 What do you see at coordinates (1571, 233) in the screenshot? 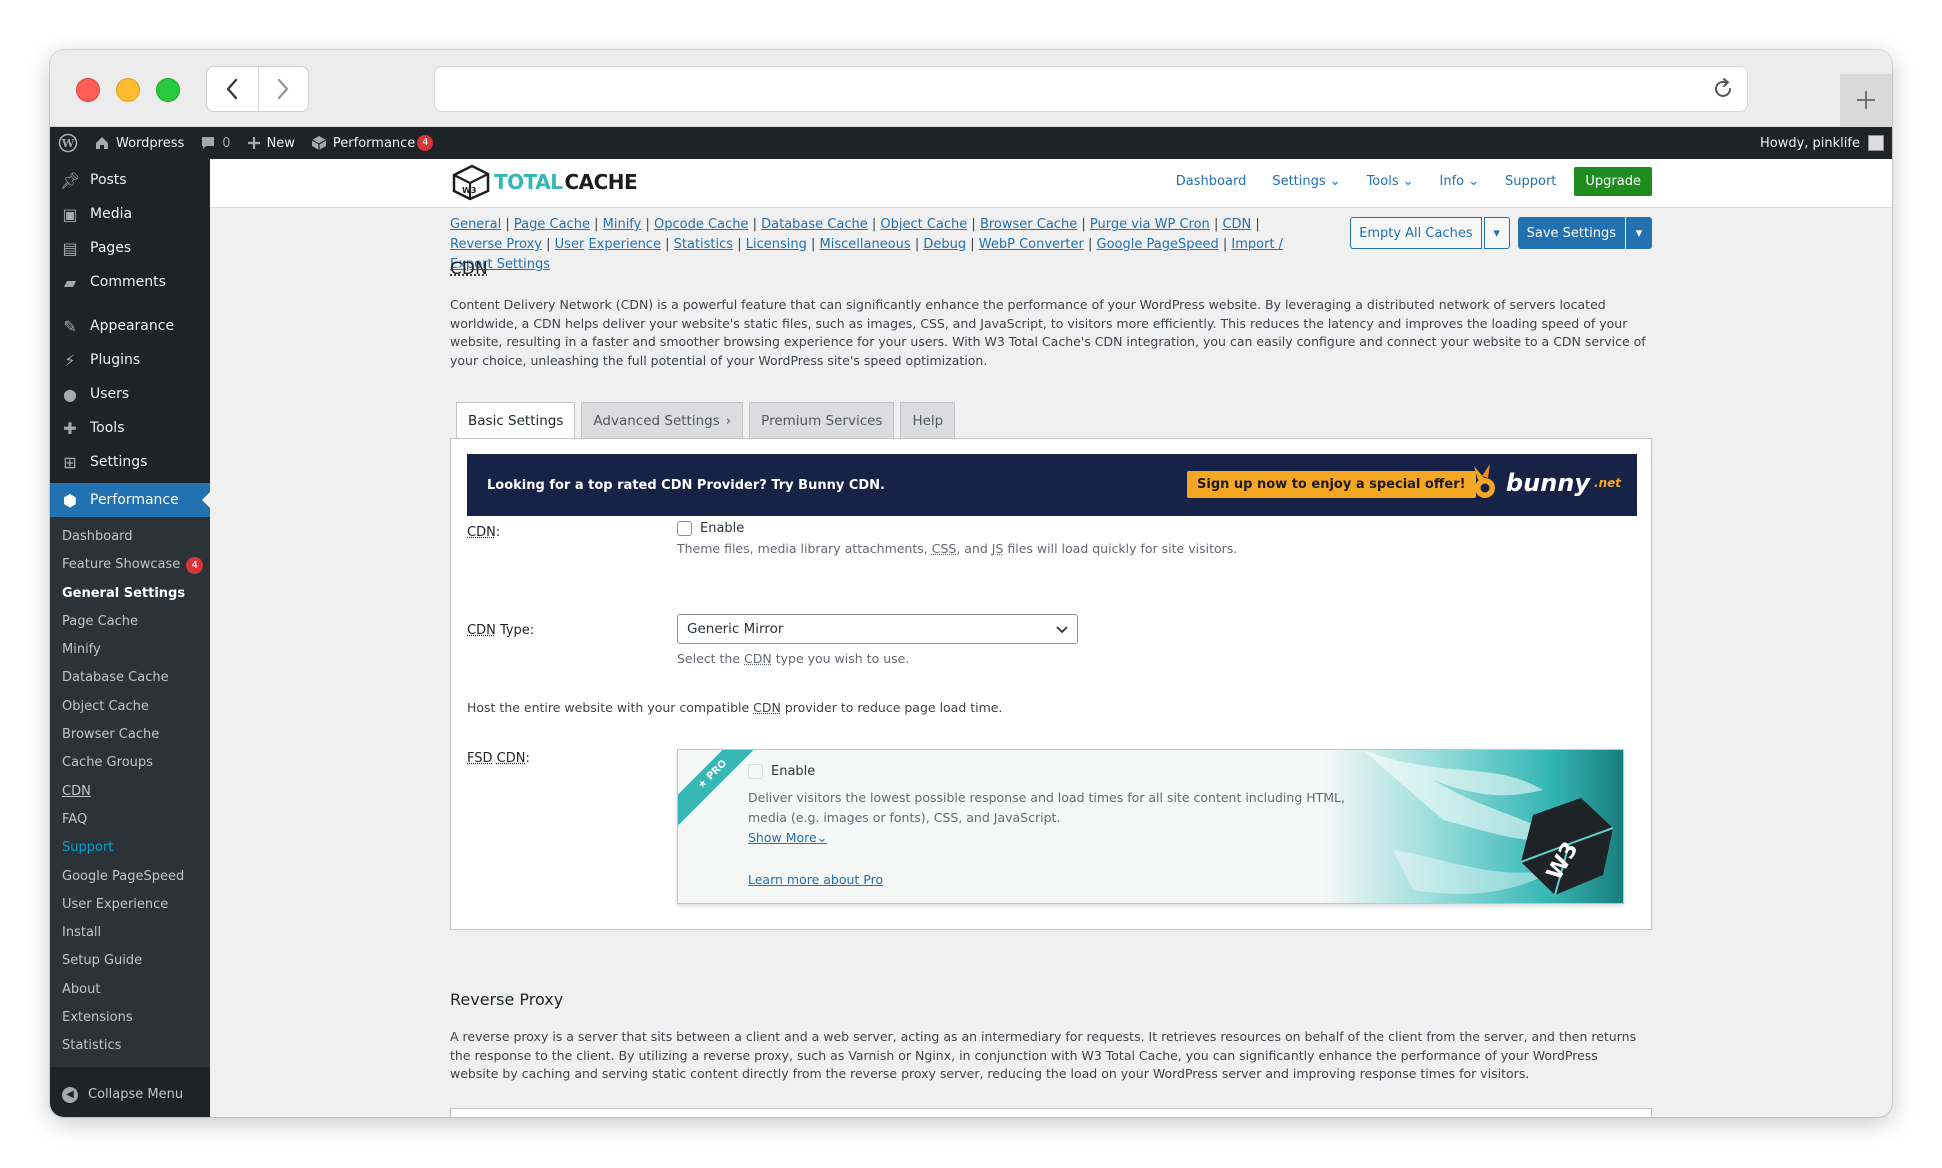
I see `save-settings-button: Save Settings` at bounding box center [1571, 233].